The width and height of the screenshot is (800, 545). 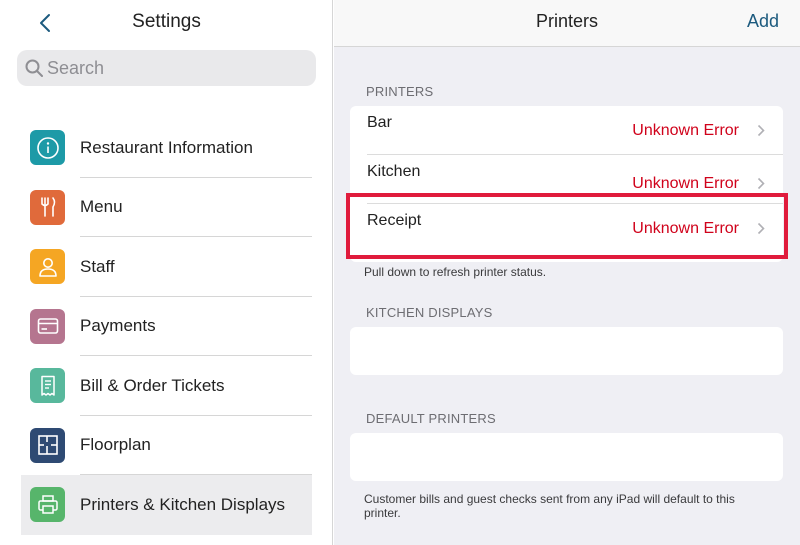 I want to click on sidebar-item-label: Floorplan, so click(x=115, y=445).